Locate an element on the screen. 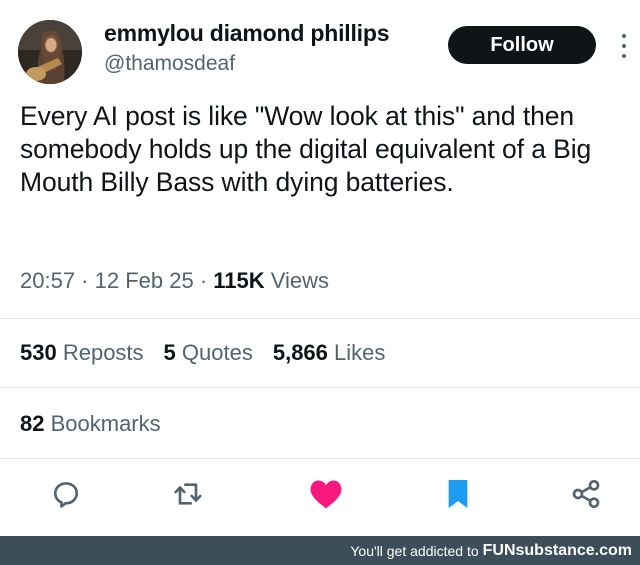 This screenshot has width=640, height=565. reply-icon is located at coordinates (66, 495).